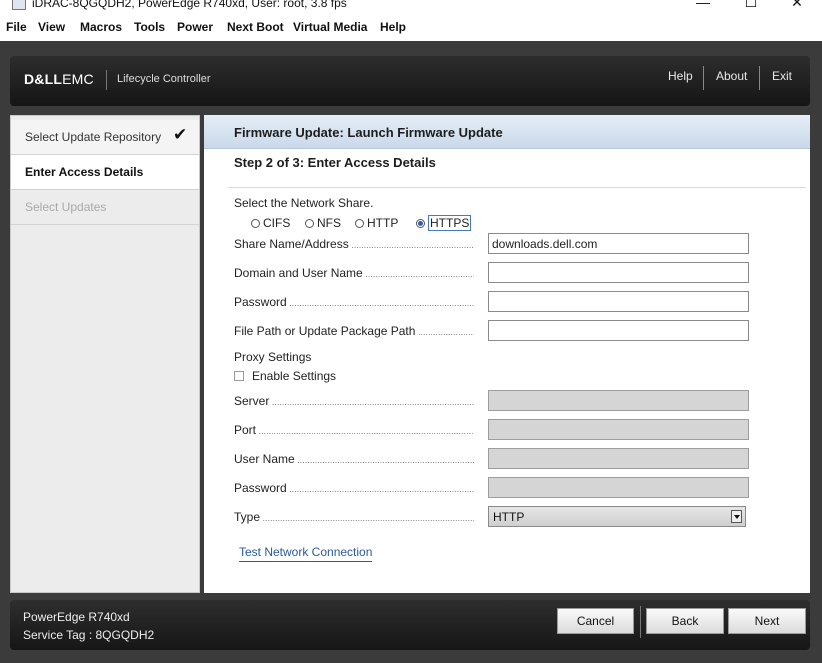 This screenshot has width=822, height=663. What do you see at coordinates (330, 27) in the screenshot?
I see `menu-virtual-media: Virtual Media` at bounding box center [330, 27].